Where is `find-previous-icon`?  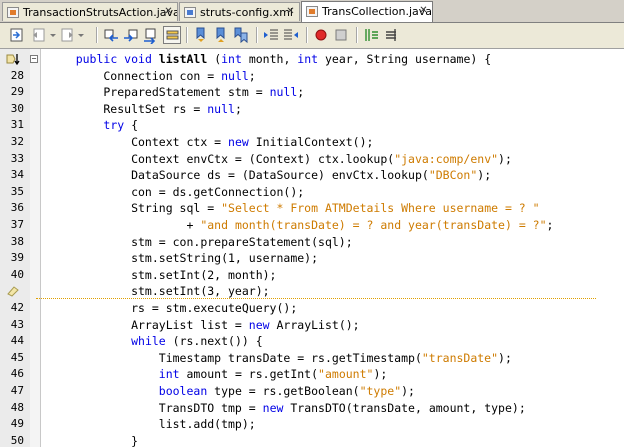 find-previous-icon is located at coordinates (111, 35).